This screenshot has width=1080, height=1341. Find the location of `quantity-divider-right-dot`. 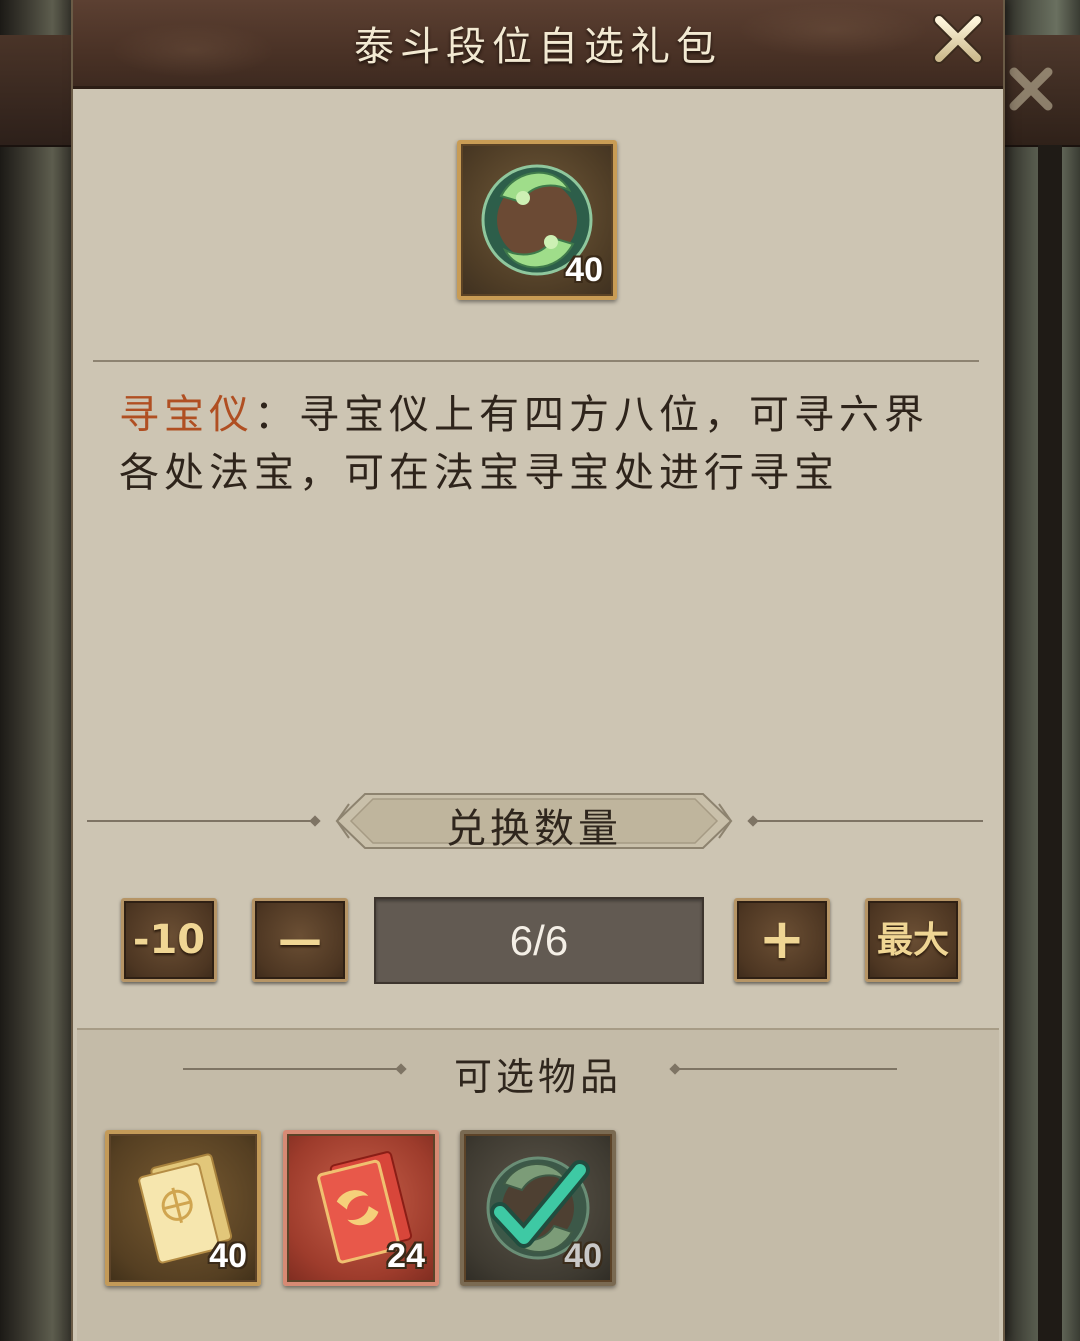

quantity-divider-right-dot is located at coordinates (753, 821).